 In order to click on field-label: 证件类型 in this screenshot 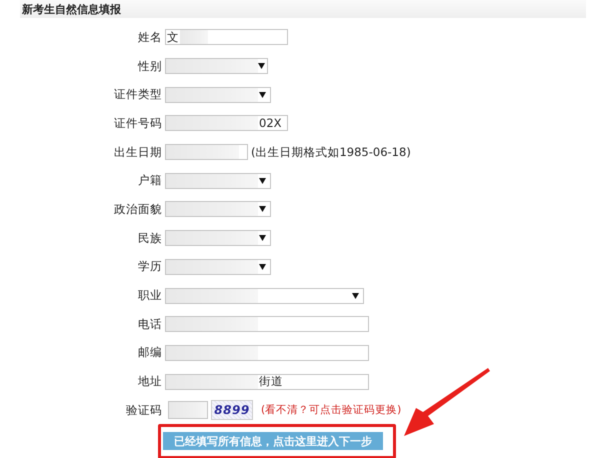, I will do `click(138, 94)`.